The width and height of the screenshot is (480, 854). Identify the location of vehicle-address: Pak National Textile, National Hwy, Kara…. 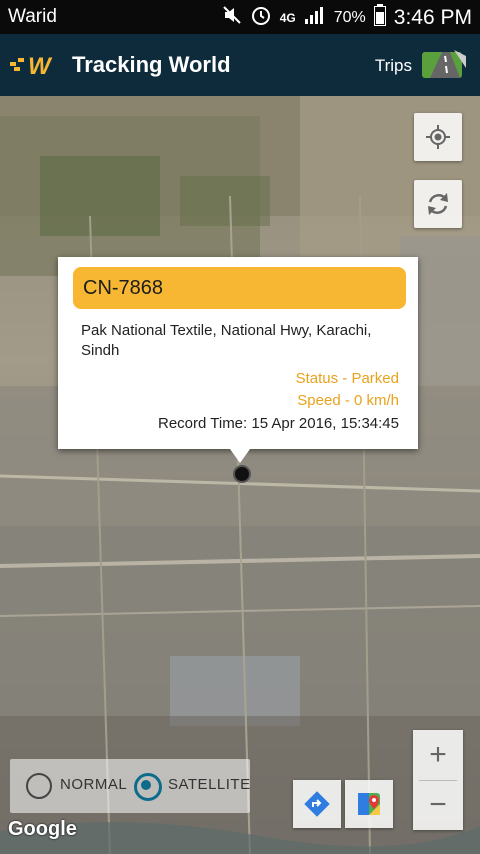
(226, 340).